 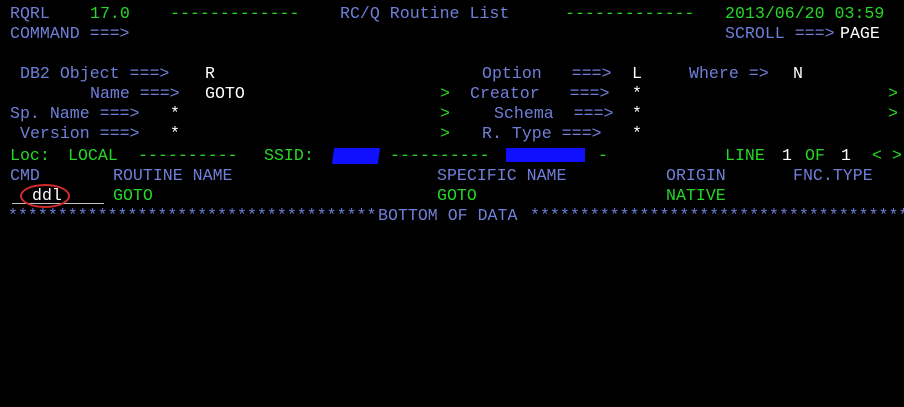 I want to click on sp-name-label: Sp. Name ===>, so click(x=75, y=113).